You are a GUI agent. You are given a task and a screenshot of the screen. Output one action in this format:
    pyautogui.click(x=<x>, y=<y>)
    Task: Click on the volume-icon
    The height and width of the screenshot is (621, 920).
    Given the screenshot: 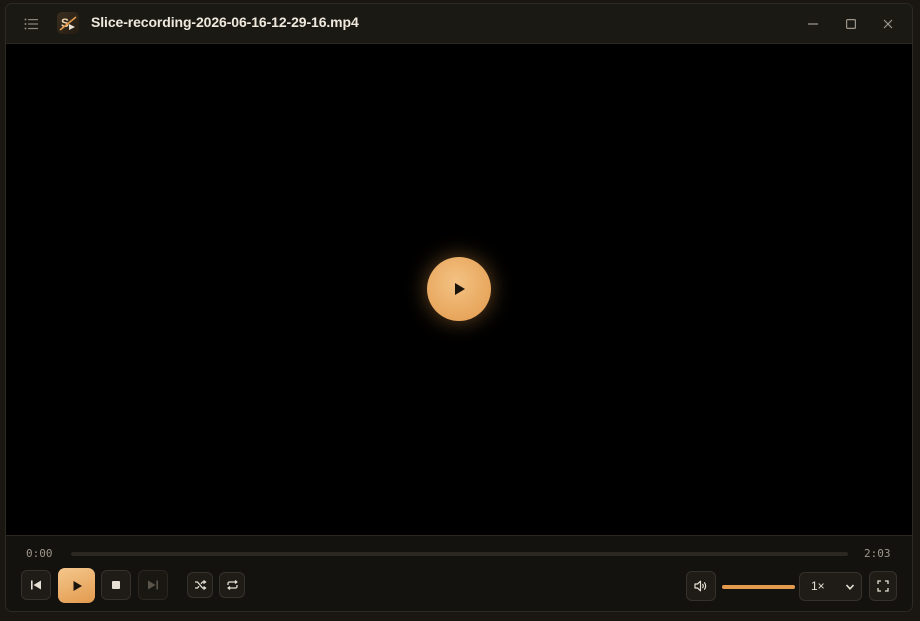 What is the action you would take?
    pyautogui.click(x=700, y=586)
    